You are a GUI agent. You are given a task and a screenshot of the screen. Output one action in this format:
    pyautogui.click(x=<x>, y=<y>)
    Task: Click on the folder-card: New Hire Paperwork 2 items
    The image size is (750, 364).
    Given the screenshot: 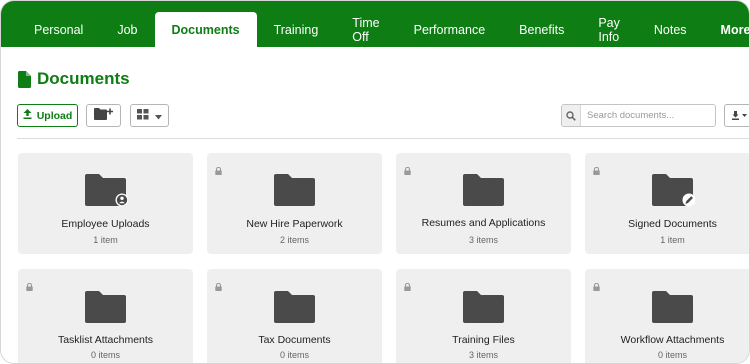 What is the action you would take?
    pyautogui.click(x=294, y=203)
    